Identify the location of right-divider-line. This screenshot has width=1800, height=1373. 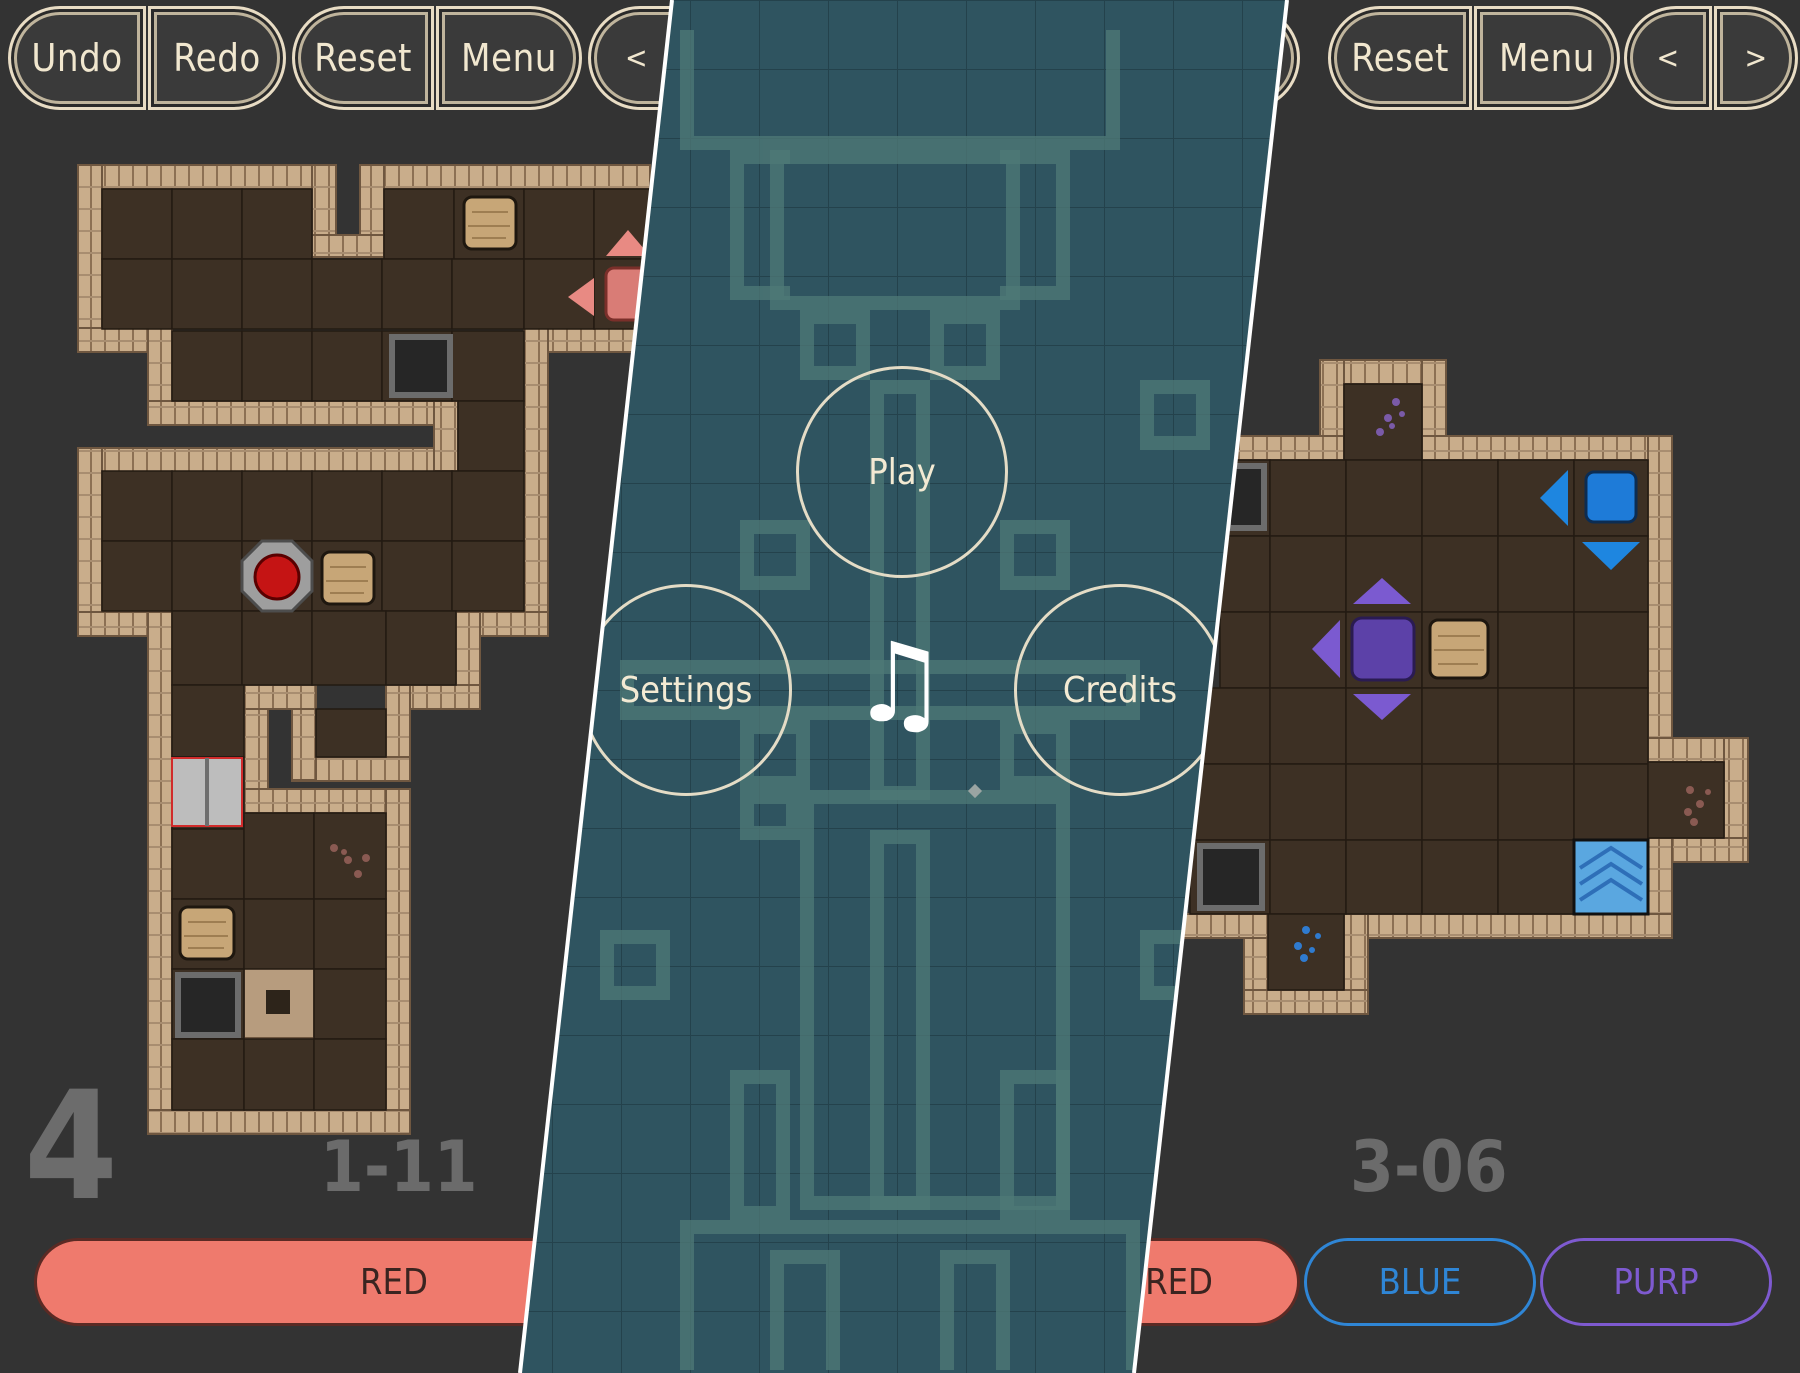
(1210, 686).